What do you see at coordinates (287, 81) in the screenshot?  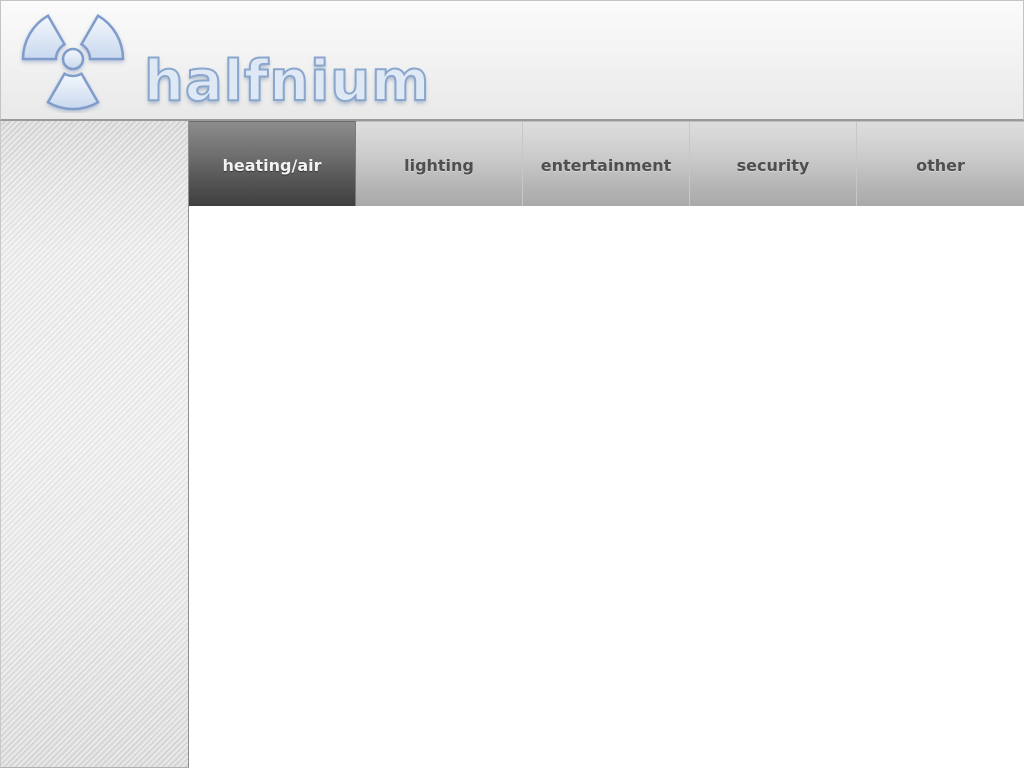 I see `app-logo-wordmark: halfnium` at bounding box center [287, 81].